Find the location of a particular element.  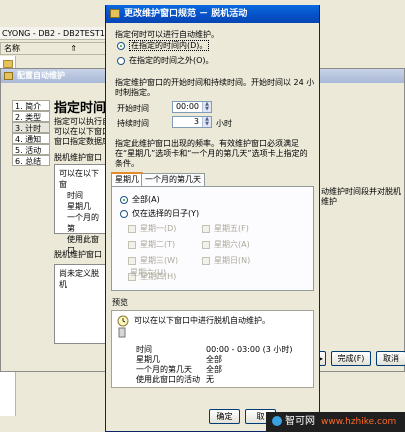

name-column-header: 名称 ⇑ is located at coordinates (56, 48).